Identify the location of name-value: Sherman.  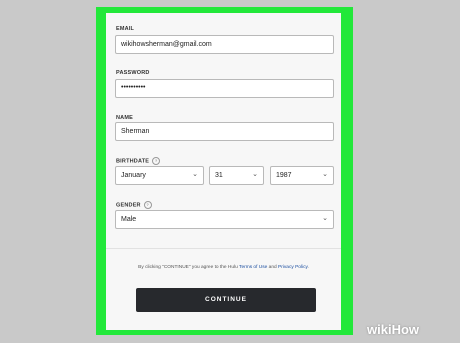
(135, 131).